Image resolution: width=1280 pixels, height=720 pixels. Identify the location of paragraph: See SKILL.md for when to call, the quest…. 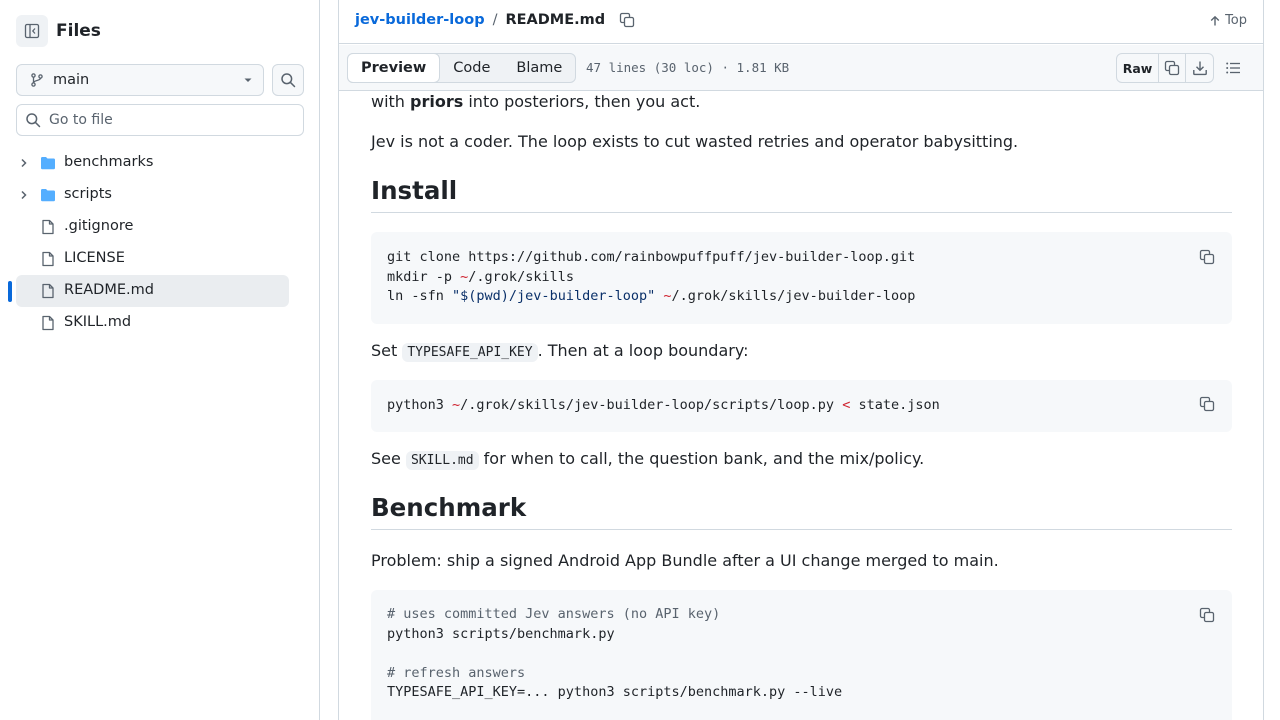
(648, 459).